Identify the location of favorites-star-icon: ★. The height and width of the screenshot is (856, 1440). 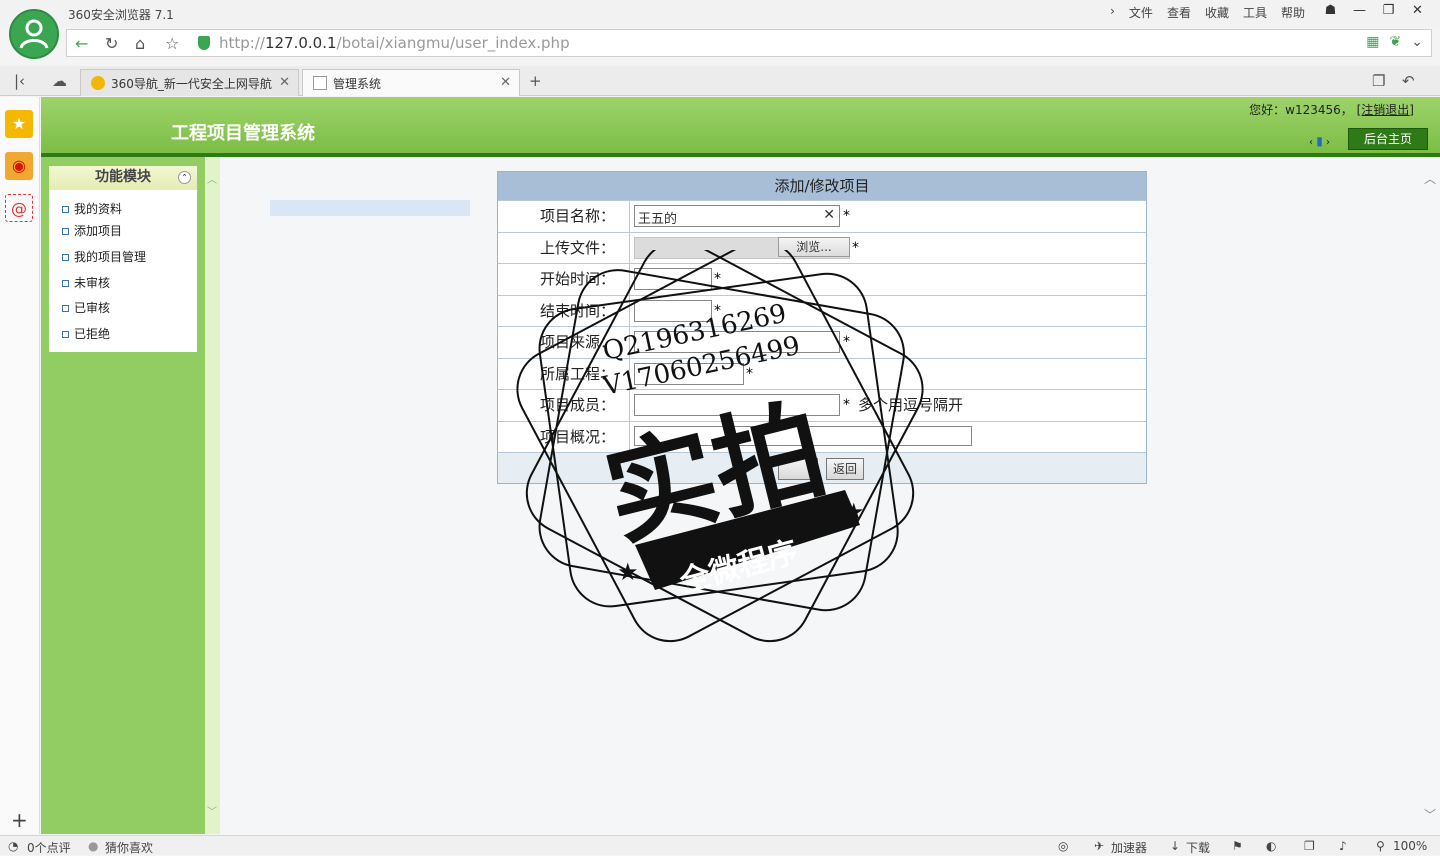
(19, 124).